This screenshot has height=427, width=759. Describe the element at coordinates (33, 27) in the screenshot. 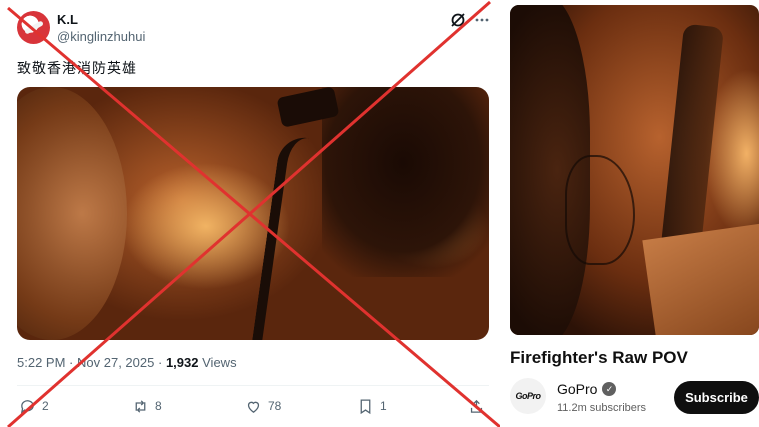

I see `user-avatar` at that location.